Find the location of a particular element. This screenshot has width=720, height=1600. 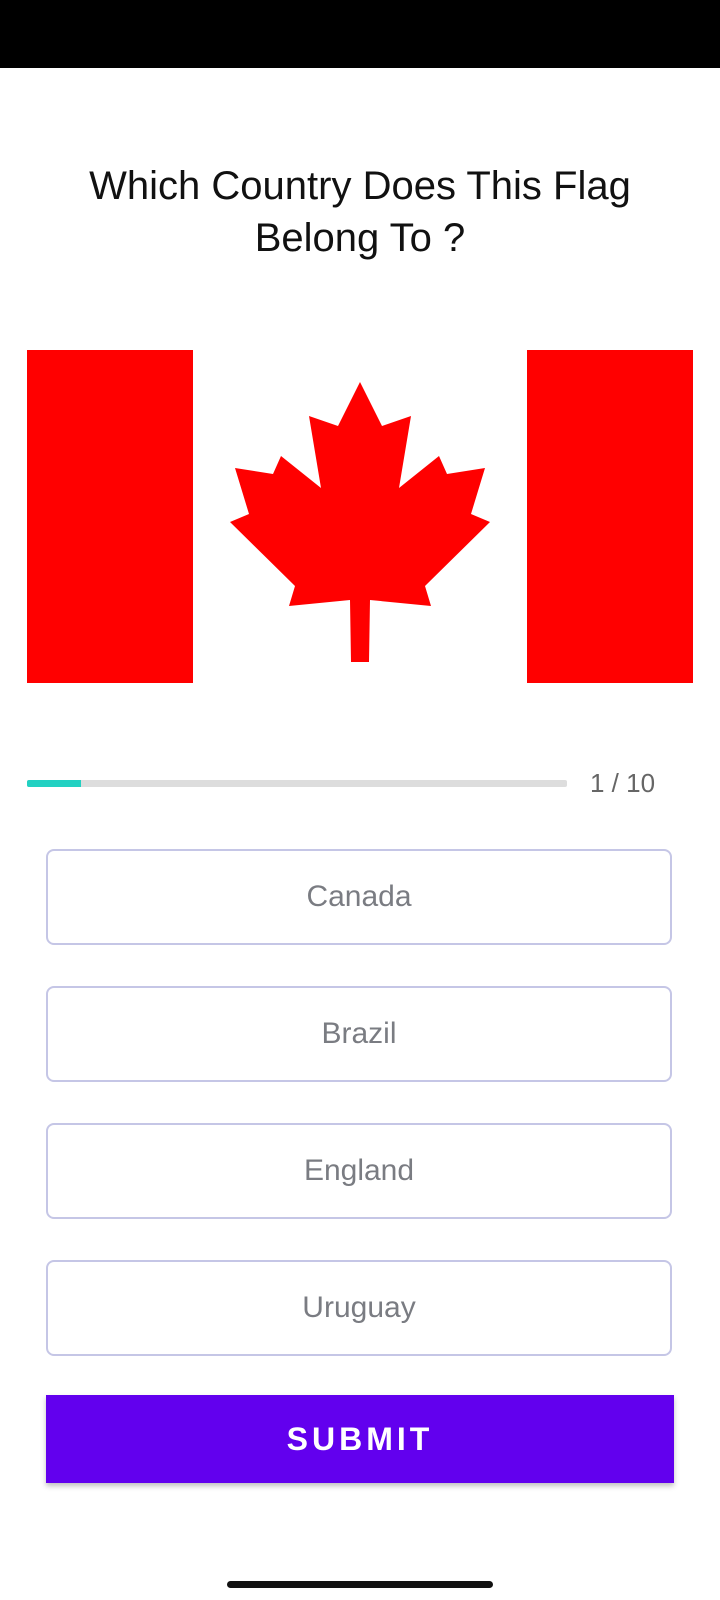

status-bar is located at coordinates (360, 34).